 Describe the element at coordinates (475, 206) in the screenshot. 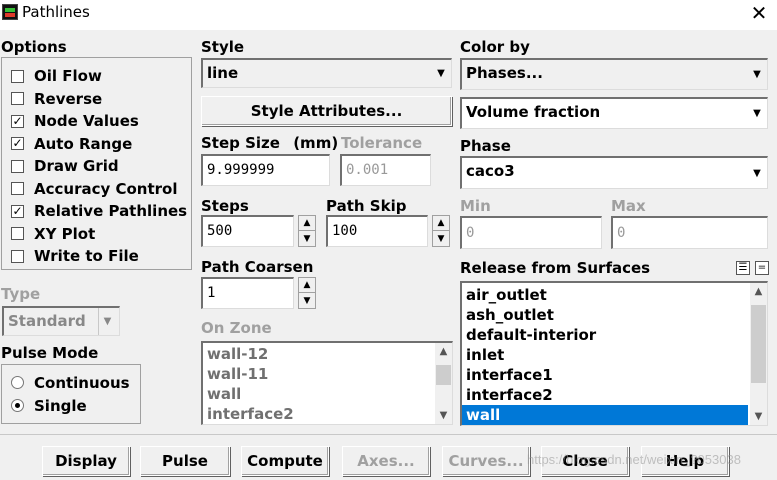

I see `min-label: Min` at that location.